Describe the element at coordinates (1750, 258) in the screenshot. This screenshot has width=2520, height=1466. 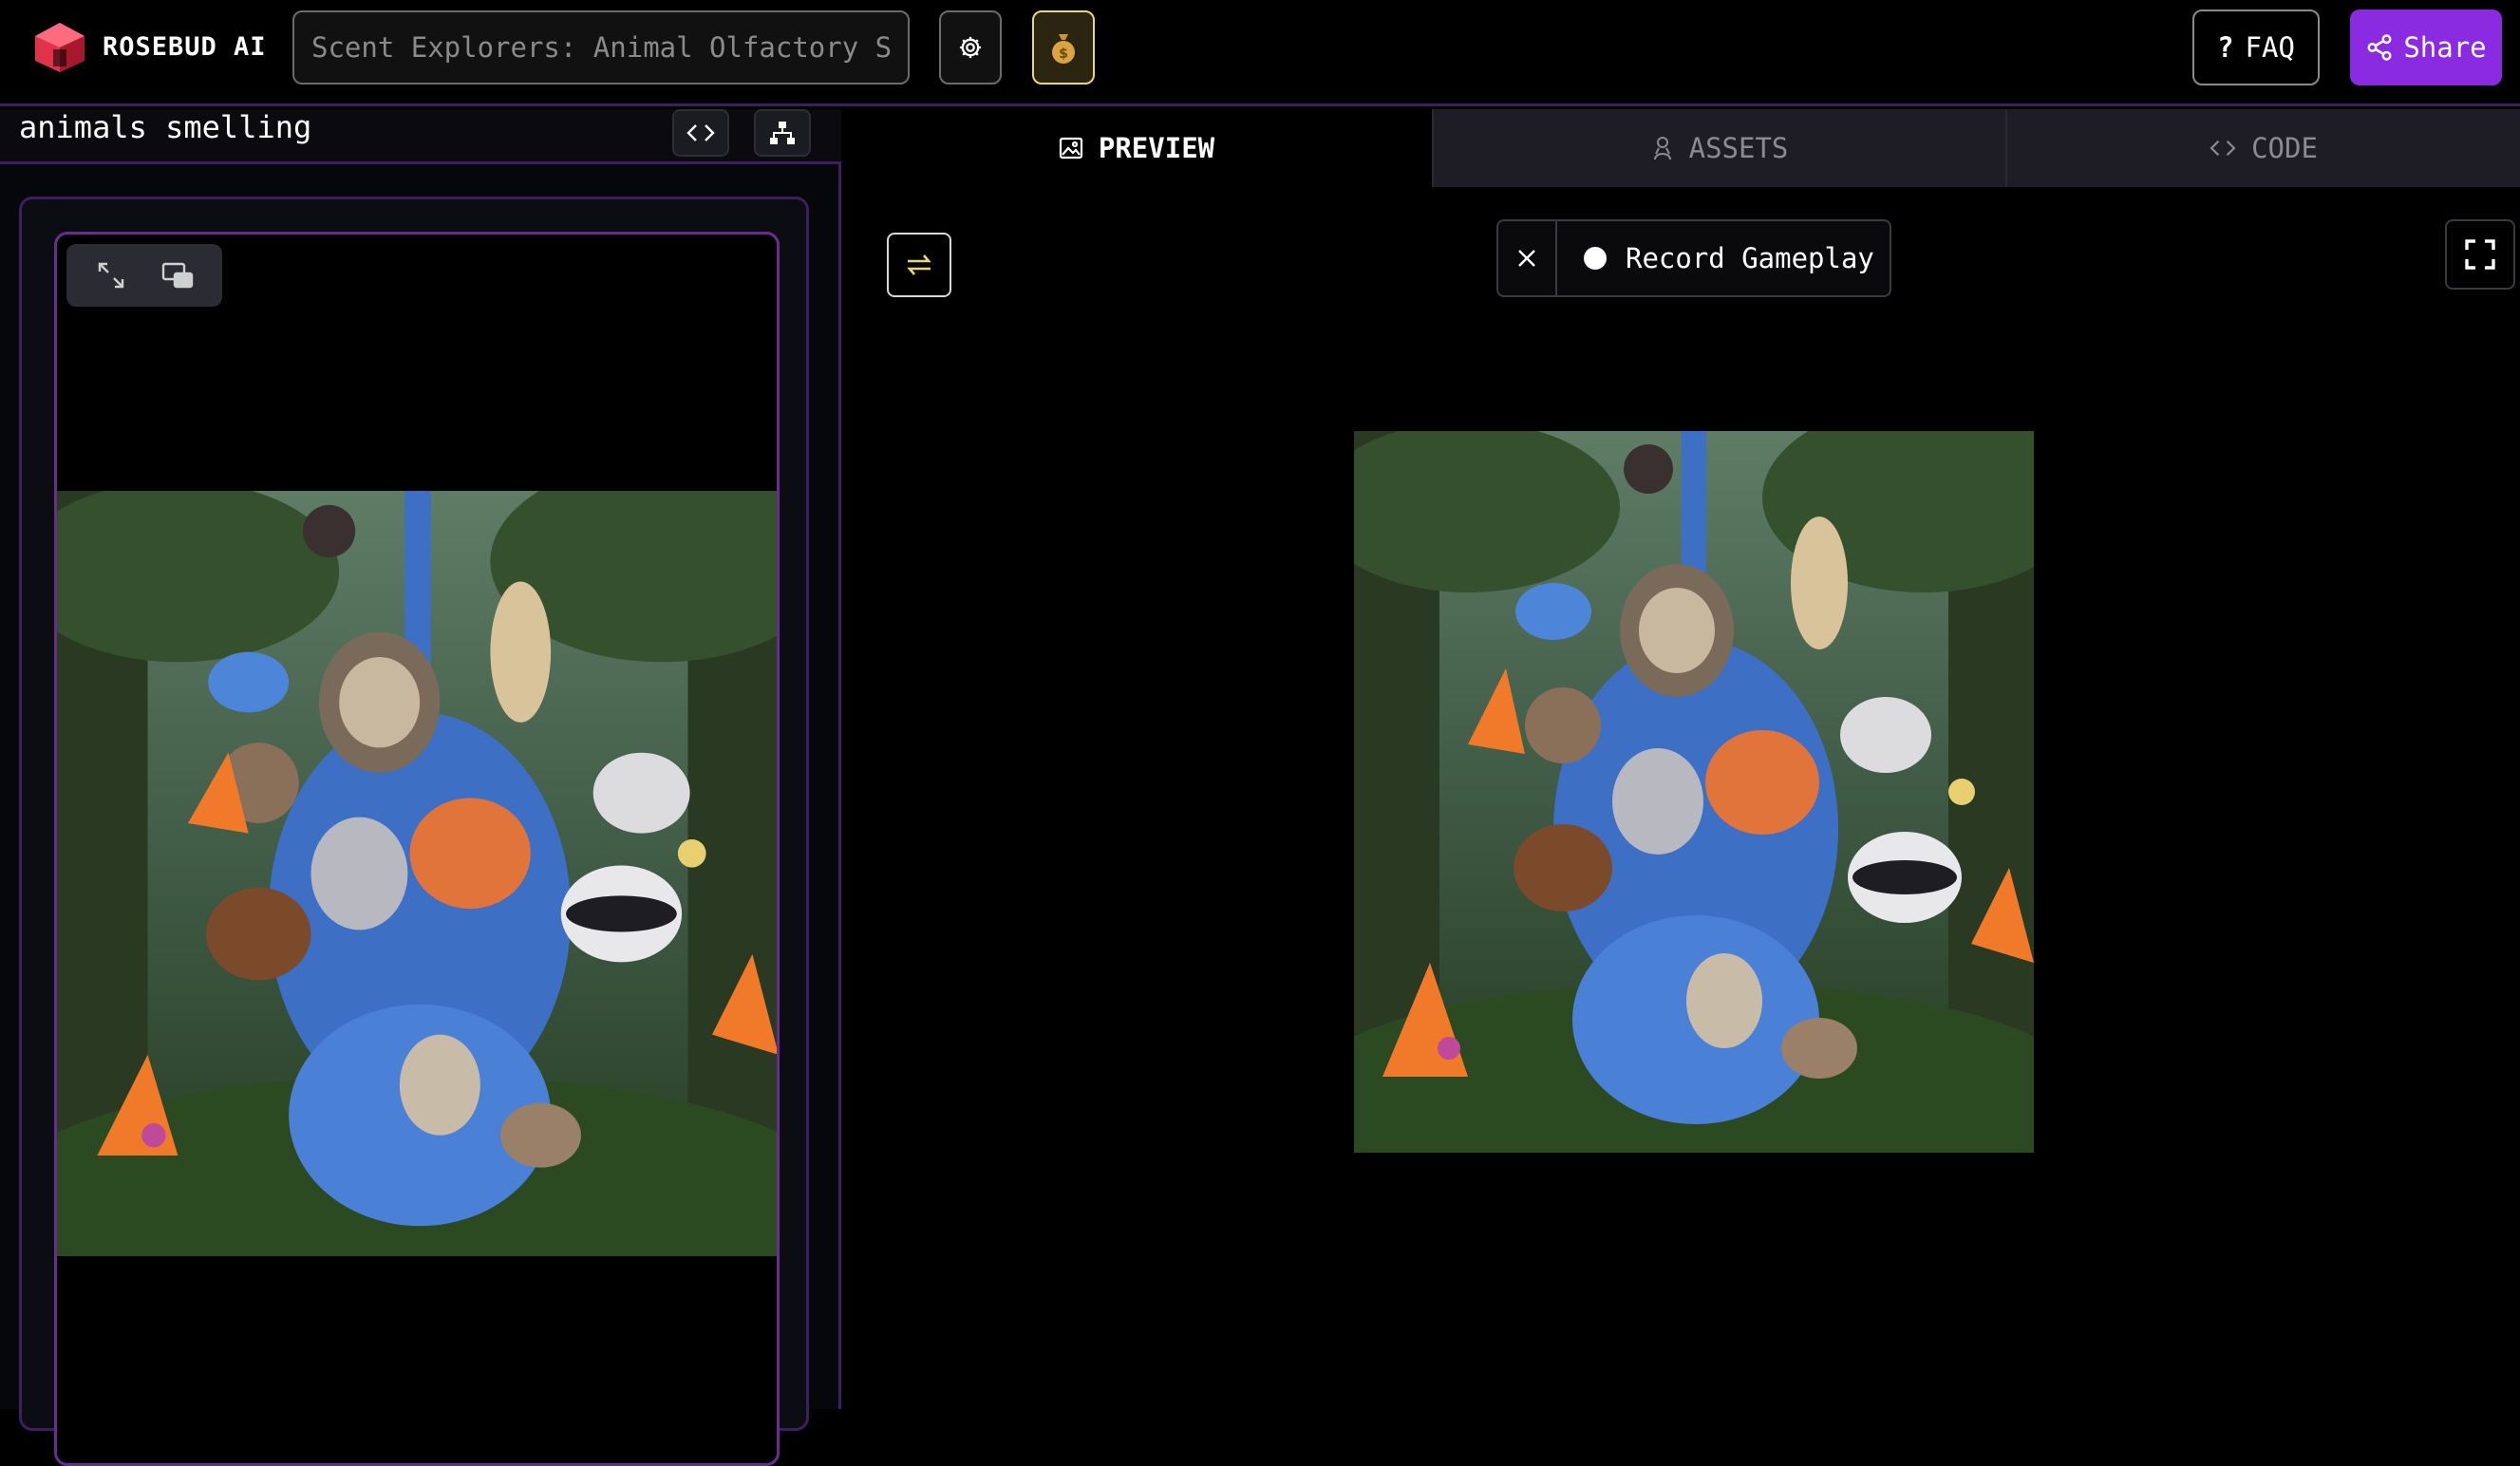
I see `record-label: Record Gameplay` at that location.